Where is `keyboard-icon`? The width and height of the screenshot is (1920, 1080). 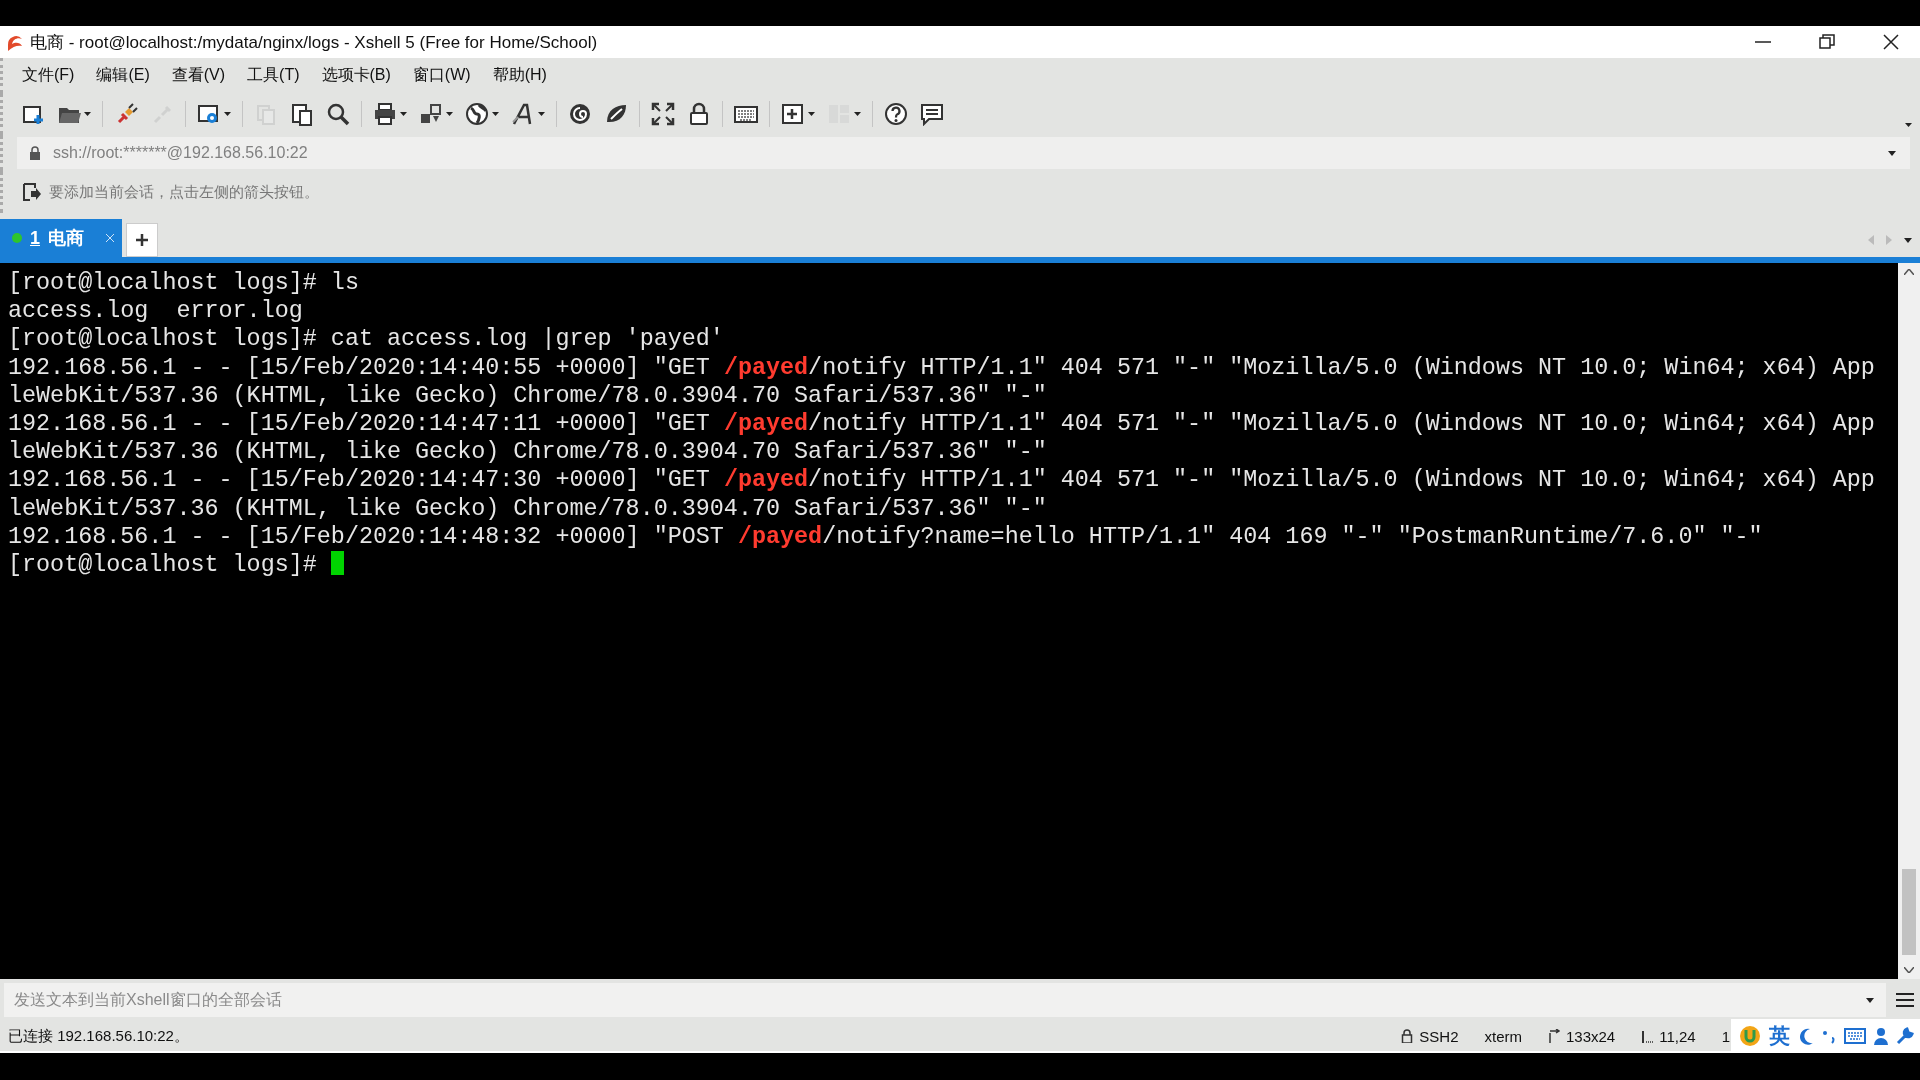 keyboard-icon is located at coordinates (1855, 1036).